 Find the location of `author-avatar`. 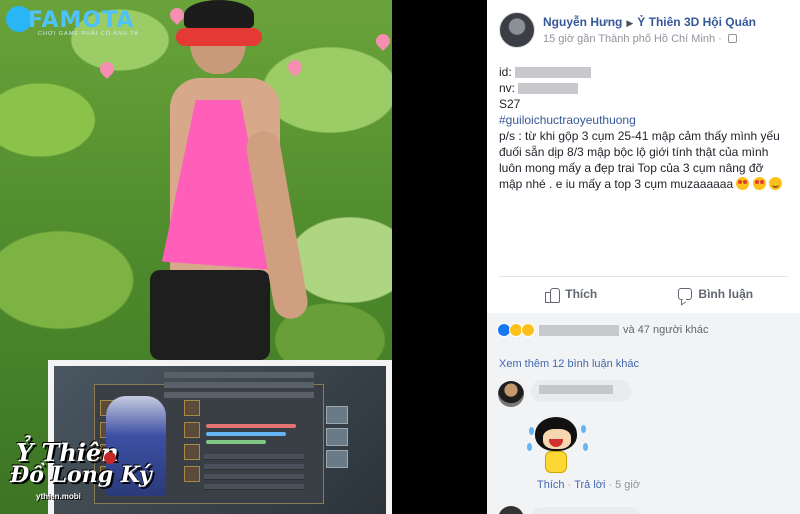

author-avatar is located at coordinates (517, 30).